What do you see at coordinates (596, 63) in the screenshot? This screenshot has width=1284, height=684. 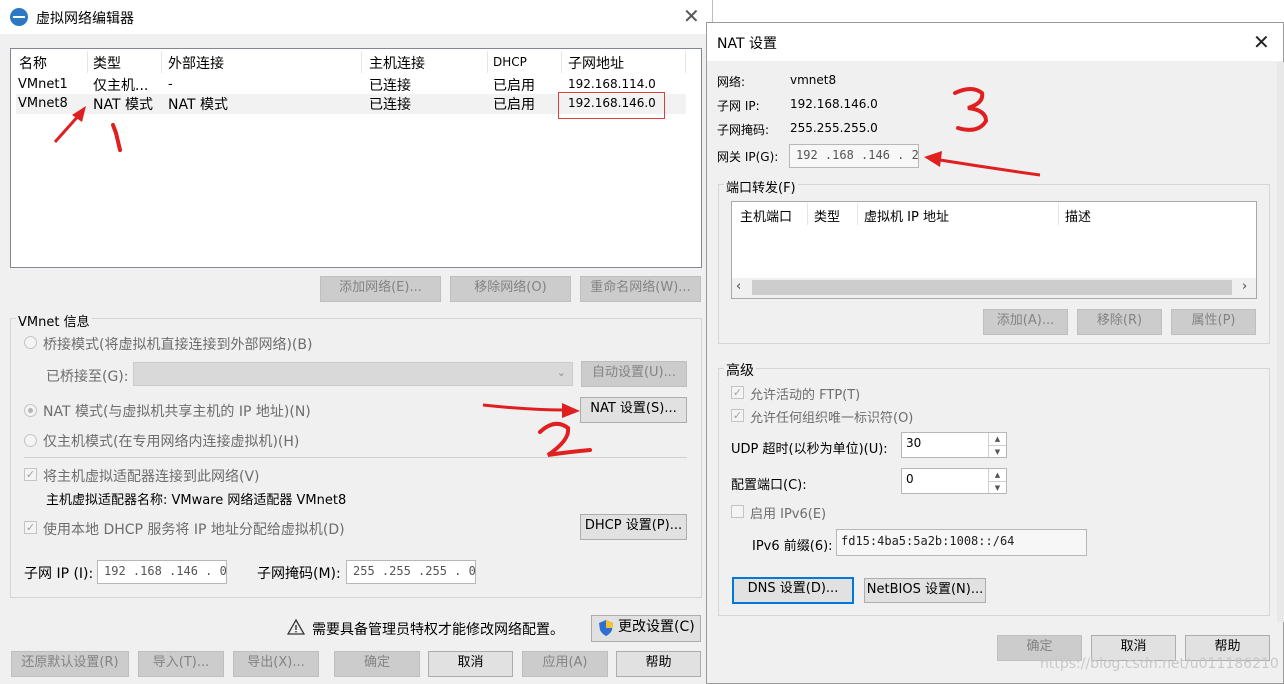 I see `col-header-subnet: 子网地址` at bounding box center [596, 63].